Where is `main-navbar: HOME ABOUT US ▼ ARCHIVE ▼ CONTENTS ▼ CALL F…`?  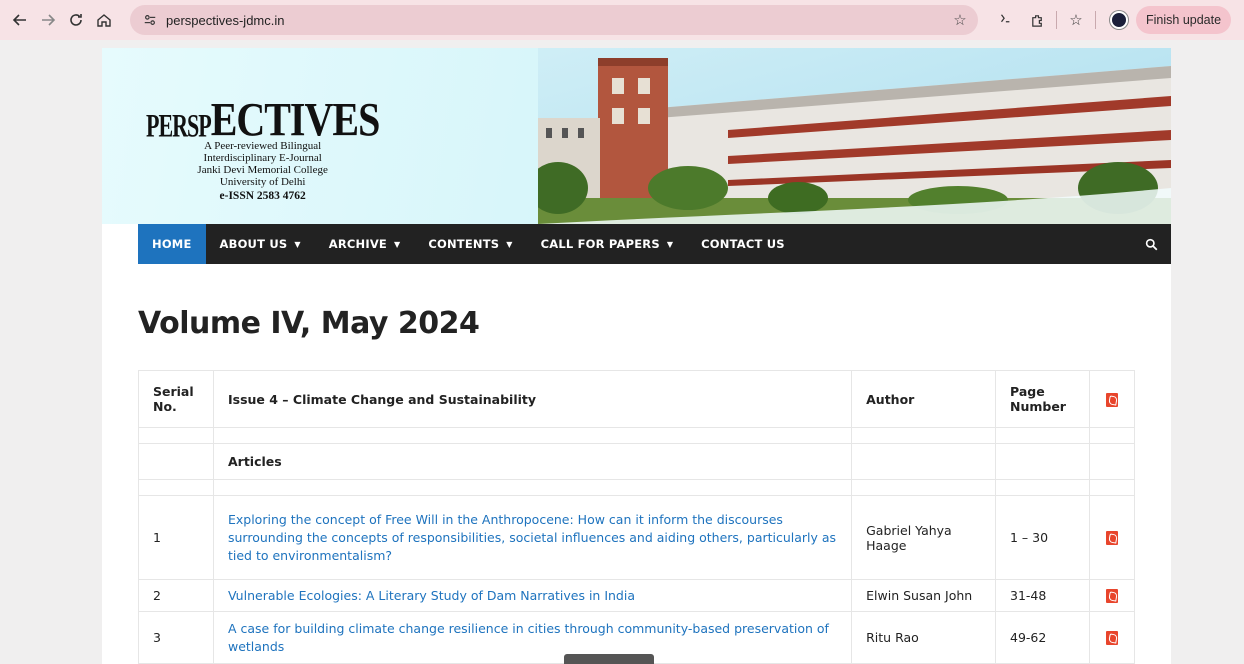 main-navbar: HOME ABOUT US ▼ ARCHIVE ▼ CONTENTS ▼ CALL F… is located at coordinates (654, 244).